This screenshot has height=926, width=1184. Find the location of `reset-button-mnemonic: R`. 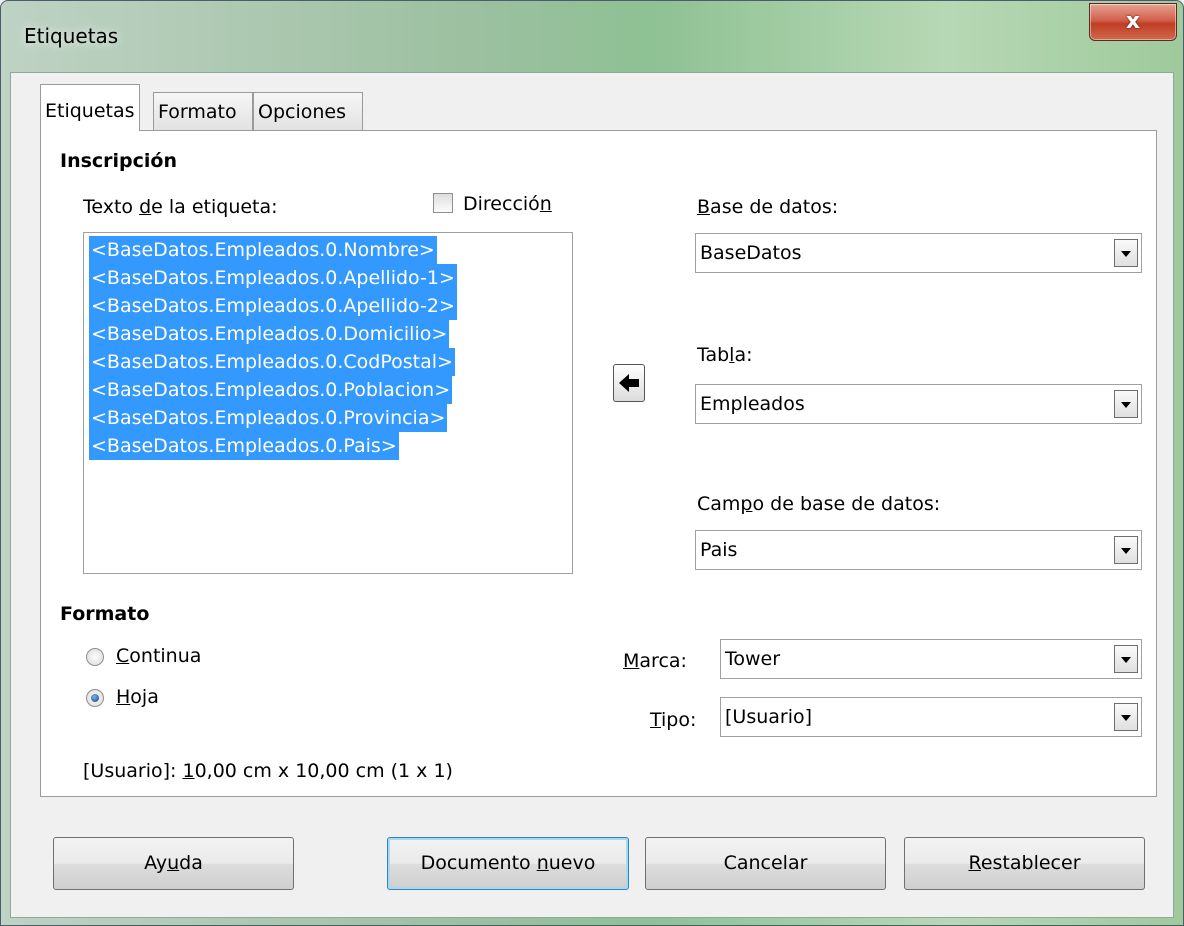

reset-button-mnemonic: R is located at coordinates (974, 863).